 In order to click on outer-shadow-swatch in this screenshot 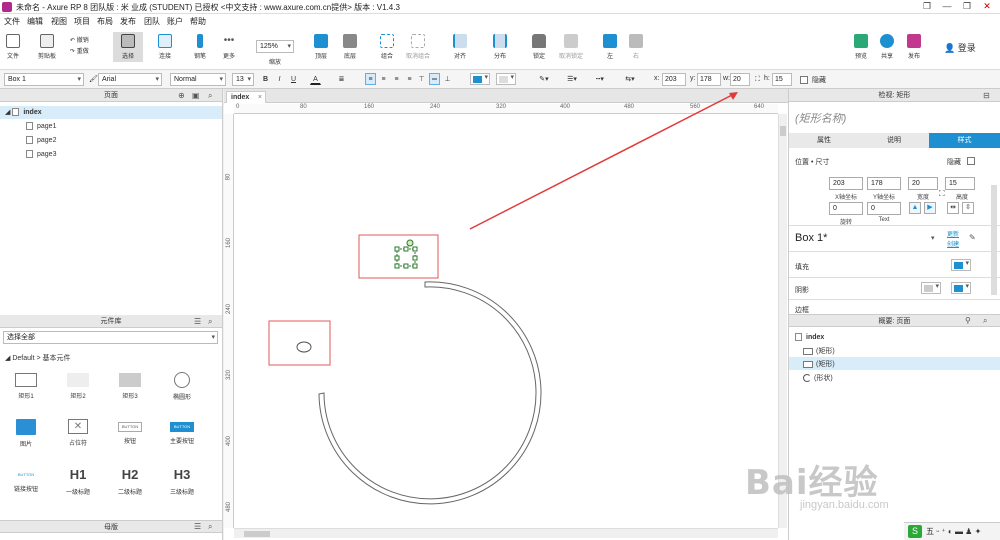, I will do `click(931, 288)`.